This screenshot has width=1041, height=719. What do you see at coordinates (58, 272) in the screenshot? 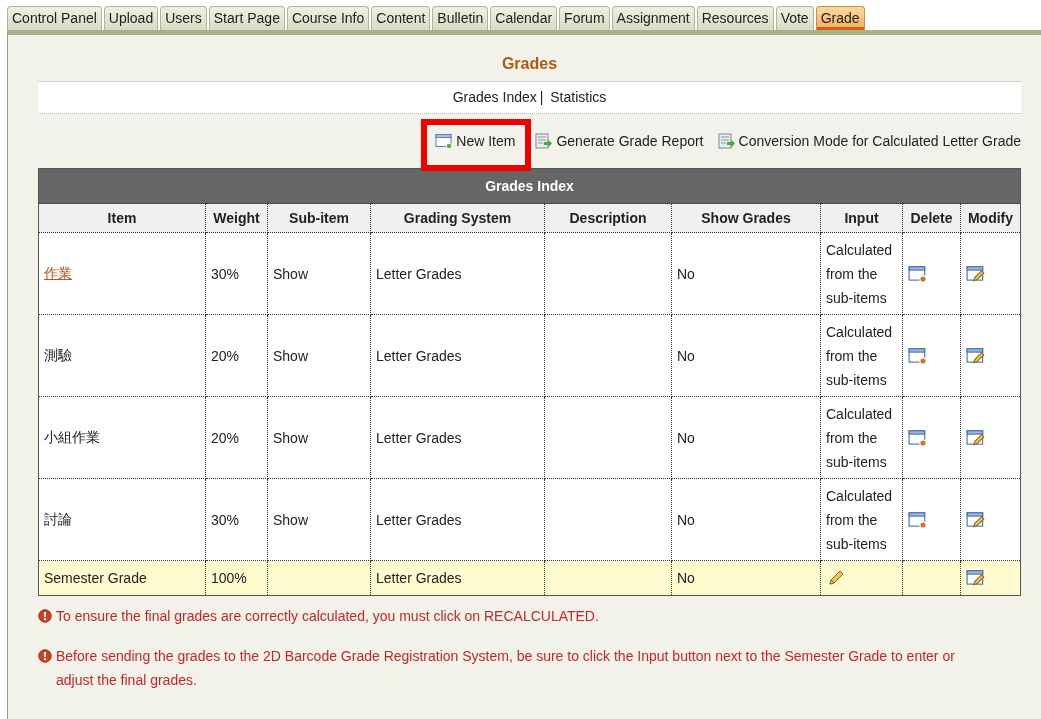
I see `item-link: 作業` at bounding box center [58, 272].